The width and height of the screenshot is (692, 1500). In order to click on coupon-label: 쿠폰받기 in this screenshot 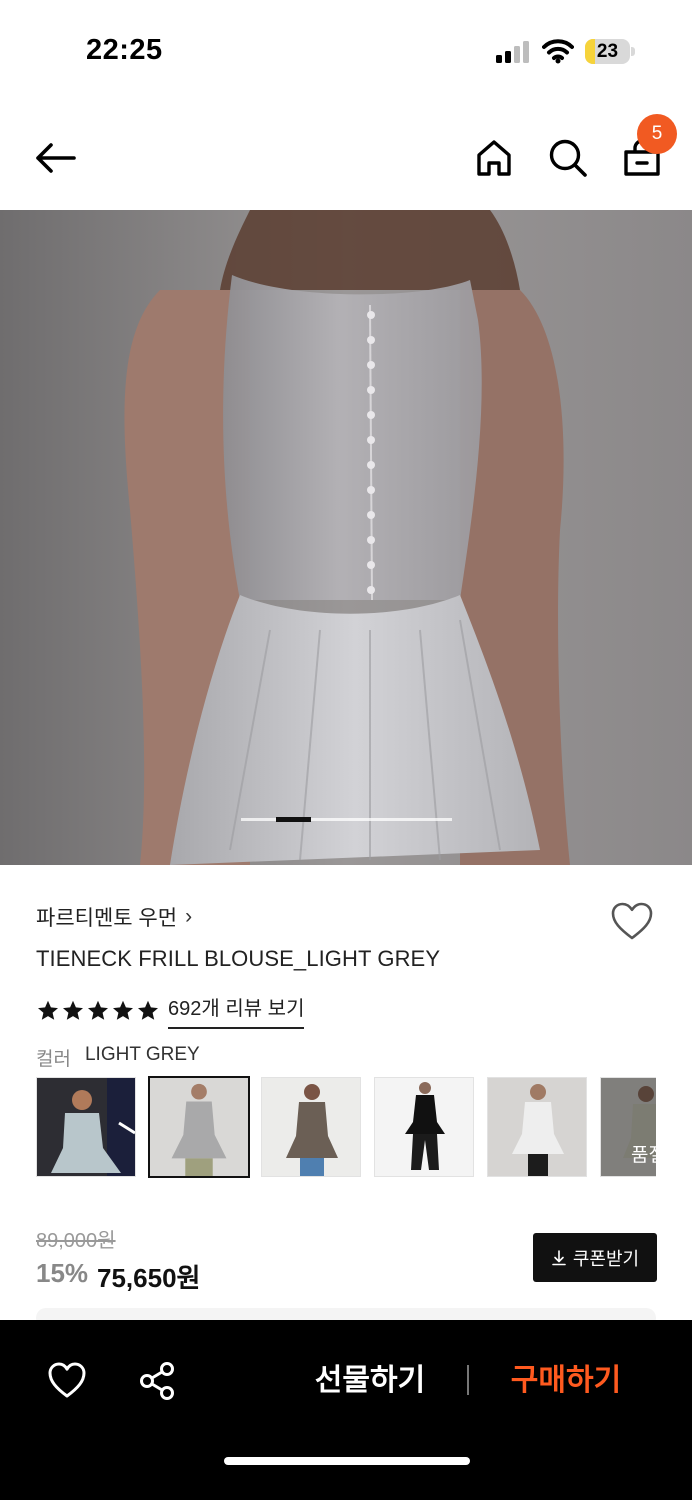, I will do `click(606, 1258)`.